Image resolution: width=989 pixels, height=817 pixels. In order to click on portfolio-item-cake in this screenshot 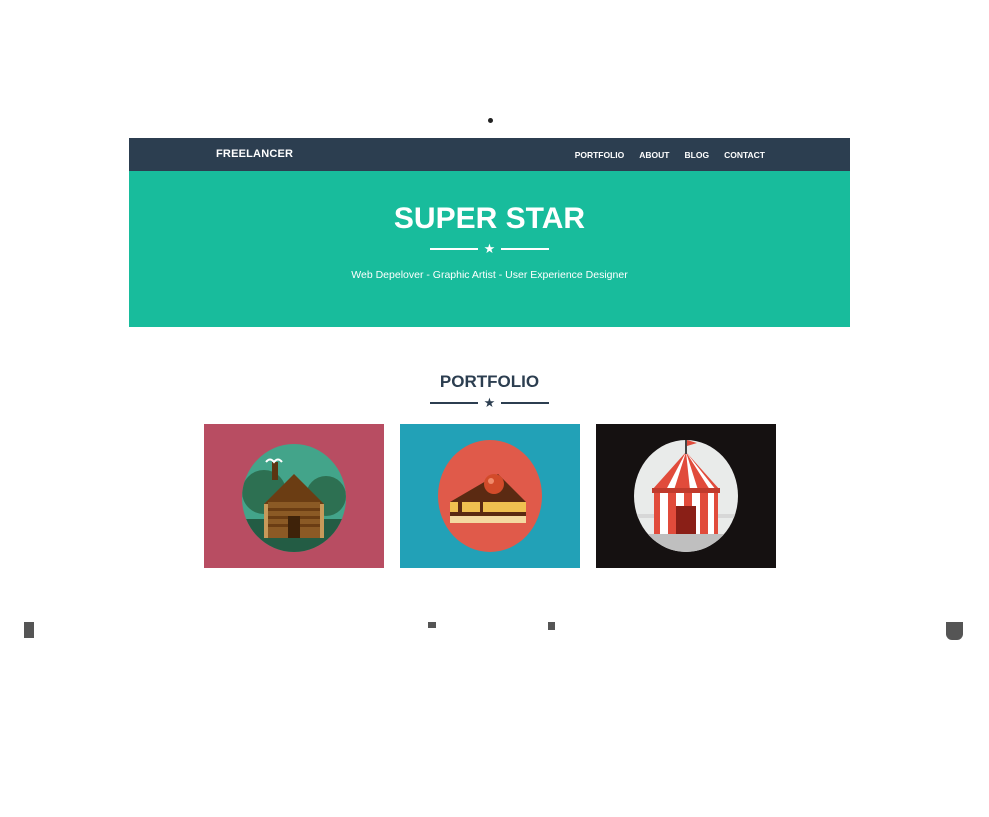, I will do `click(490, 496)`.